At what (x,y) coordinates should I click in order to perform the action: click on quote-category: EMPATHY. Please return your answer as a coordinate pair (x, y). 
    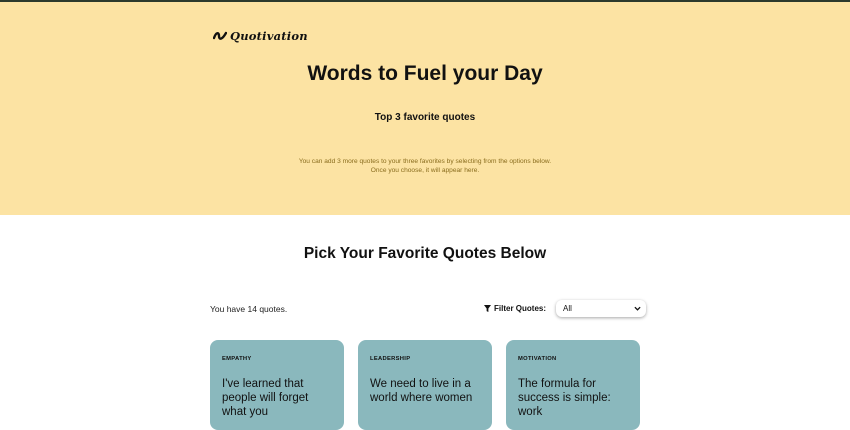
    Looking at the image, I should click on (237, 359).